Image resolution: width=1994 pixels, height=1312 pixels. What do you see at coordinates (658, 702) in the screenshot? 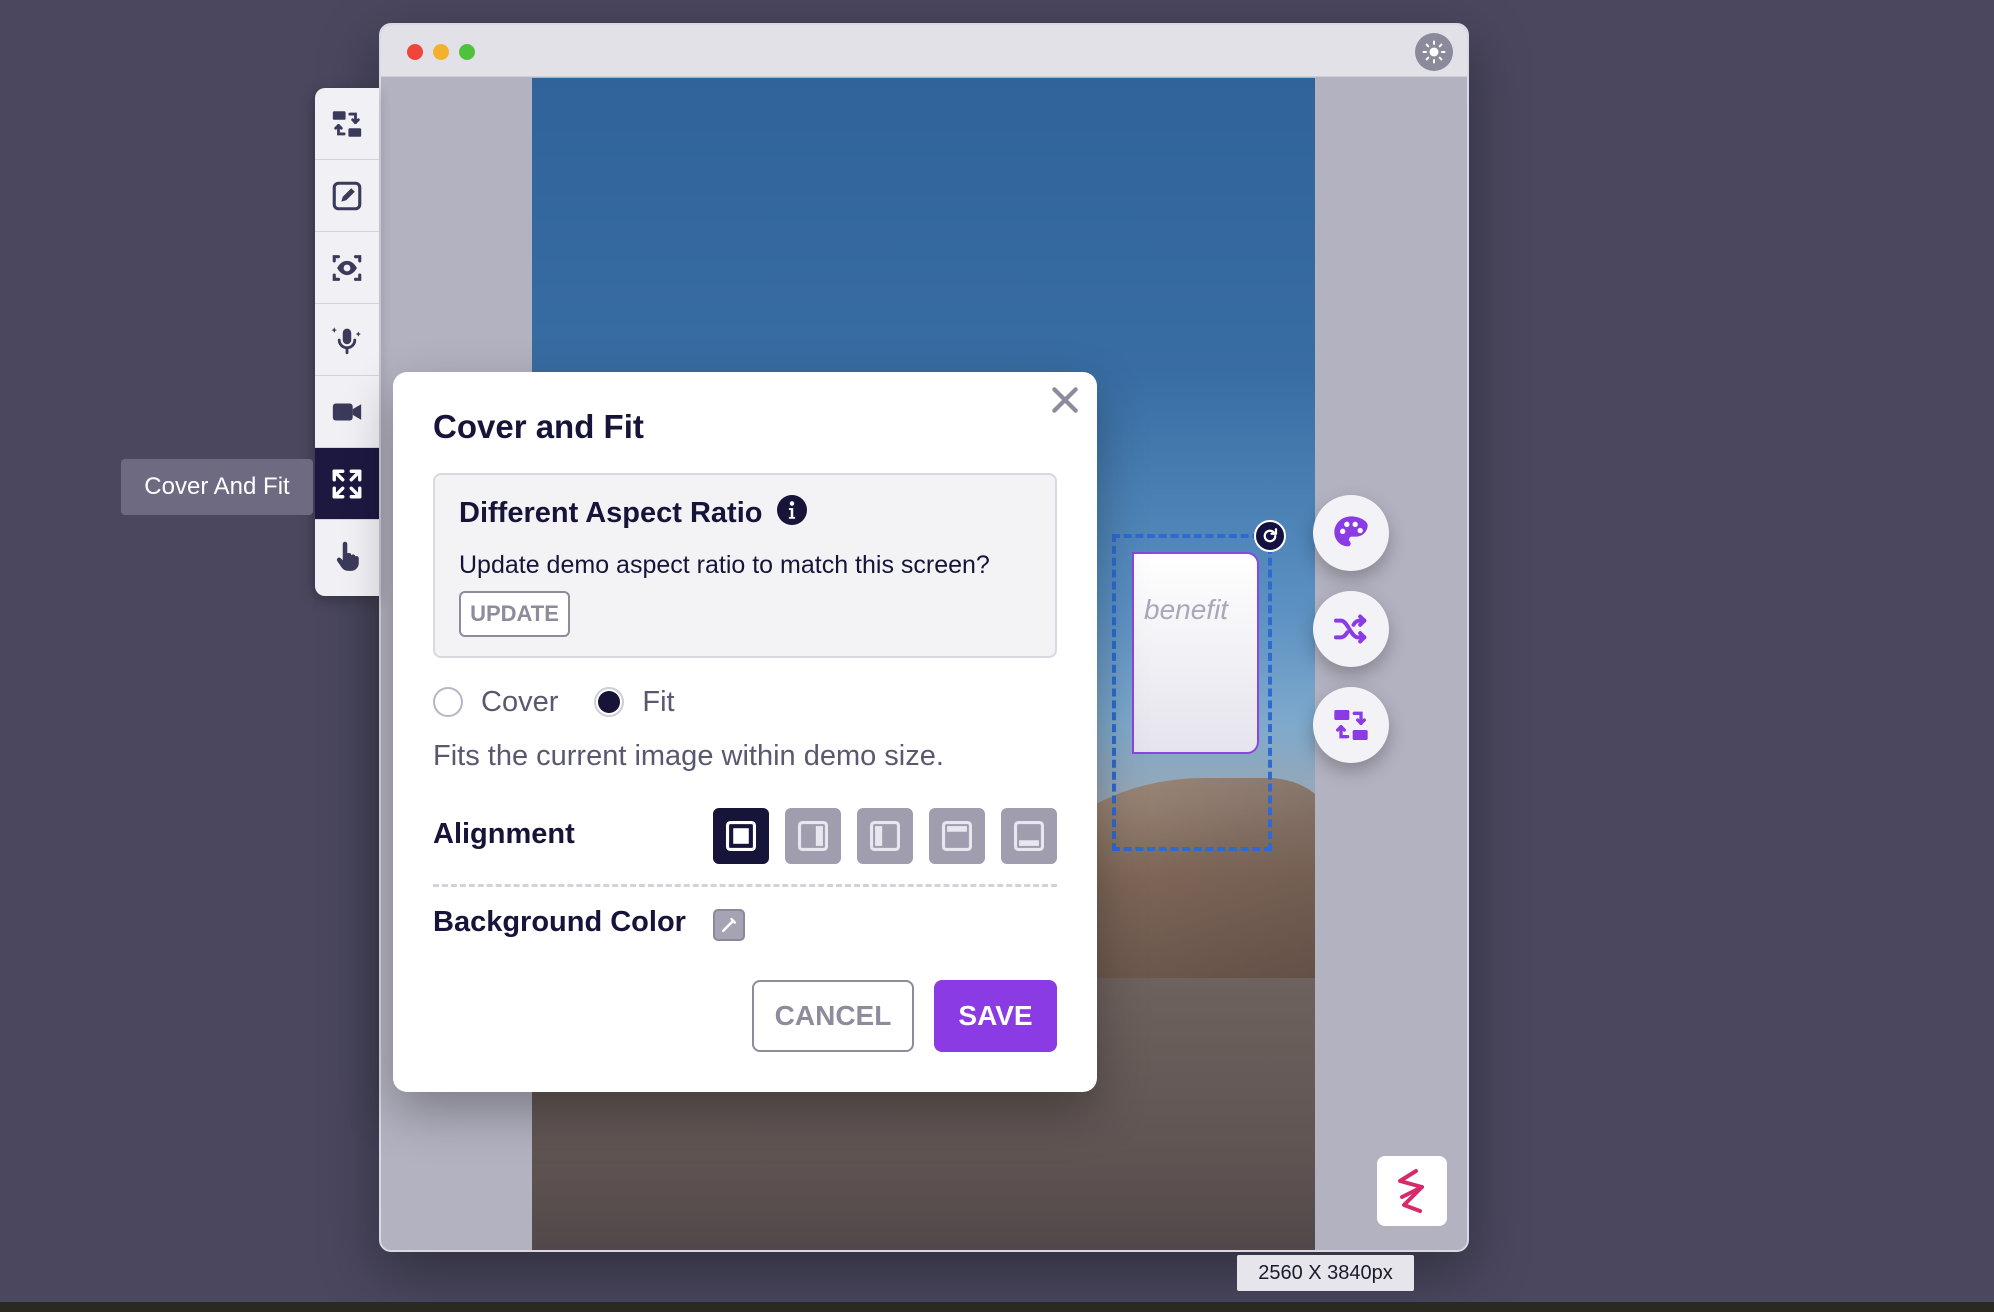
I see `fit-label: Fit` at bounding box center [658, 702].